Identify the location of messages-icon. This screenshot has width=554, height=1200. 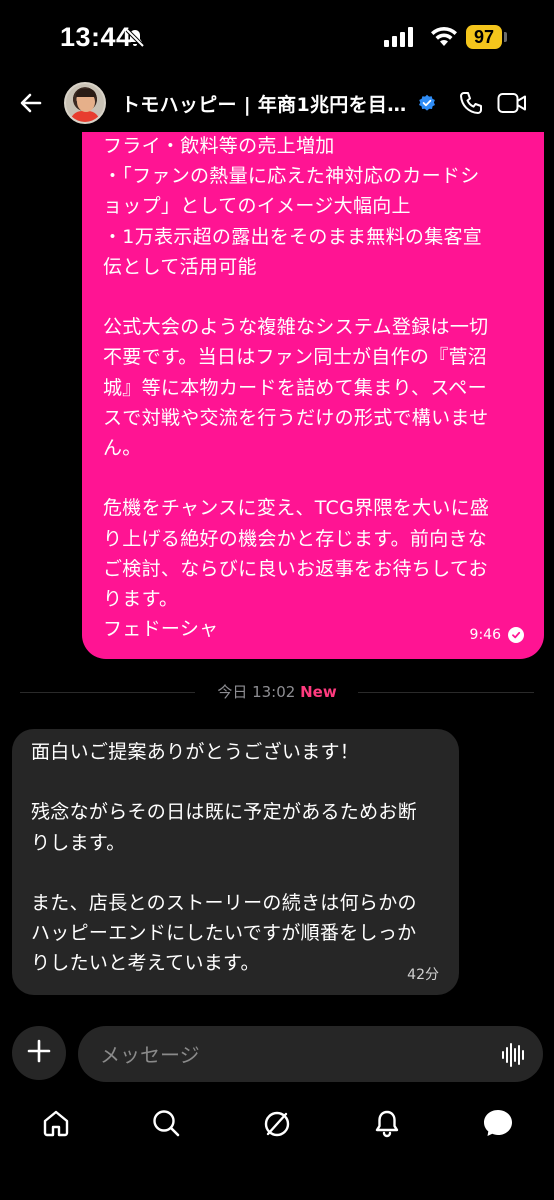
(498, 1125).